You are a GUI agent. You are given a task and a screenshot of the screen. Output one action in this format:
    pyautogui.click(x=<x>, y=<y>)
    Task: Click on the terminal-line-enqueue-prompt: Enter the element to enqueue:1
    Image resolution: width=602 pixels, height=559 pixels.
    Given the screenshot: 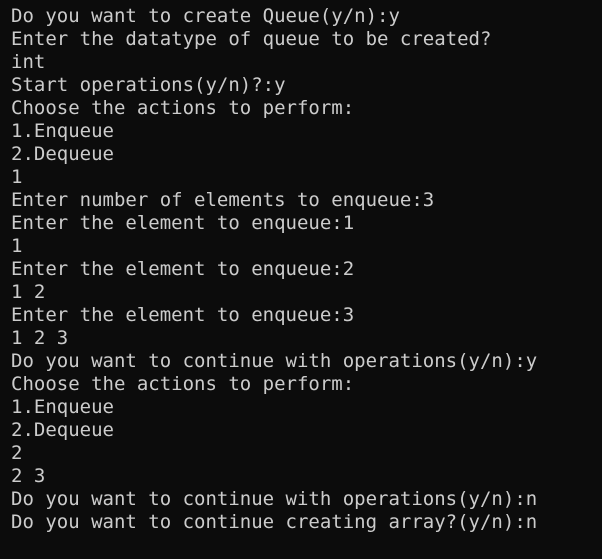 What is the action you would take?
    pyautogui.click(x=183, y=223)
    